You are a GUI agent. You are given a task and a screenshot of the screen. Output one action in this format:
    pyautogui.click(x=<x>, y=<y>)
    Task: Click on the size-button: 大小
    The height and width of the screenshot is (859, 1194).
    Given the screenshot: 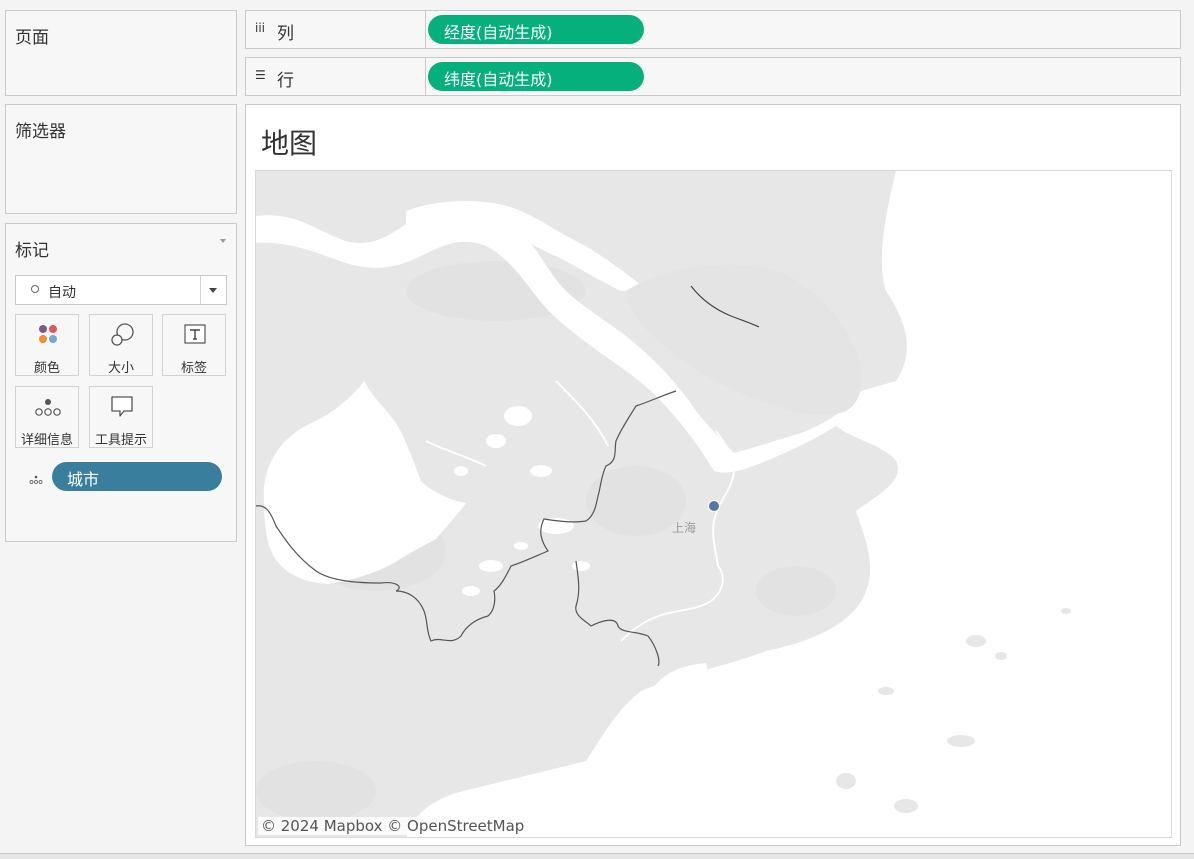 What is the action you would take?
    pyautogui.click(x=121, y=345)
    